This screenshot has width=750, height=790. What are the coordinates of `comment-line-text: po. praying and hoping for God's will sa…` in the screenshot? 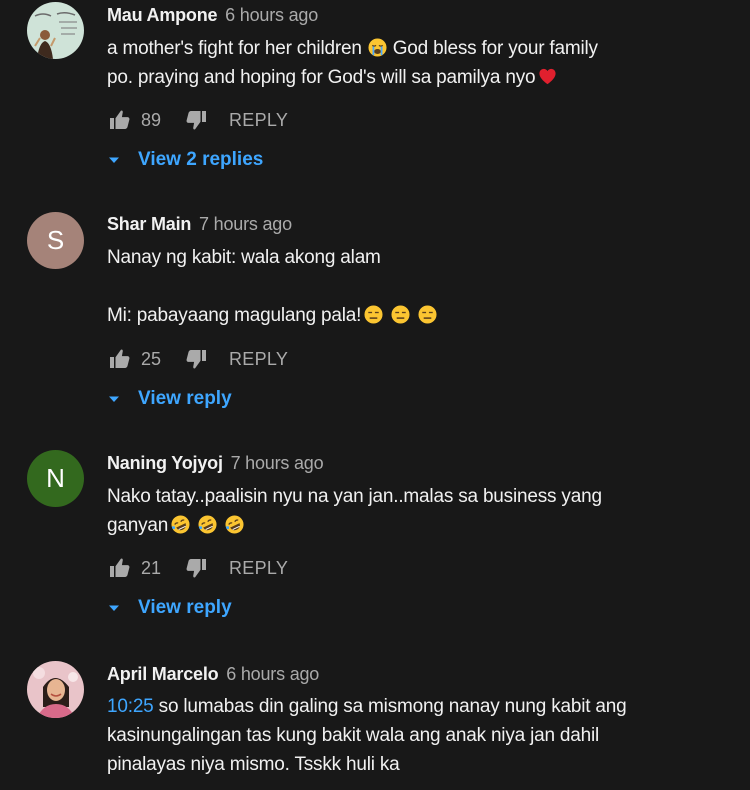 It's located at (321, 77).